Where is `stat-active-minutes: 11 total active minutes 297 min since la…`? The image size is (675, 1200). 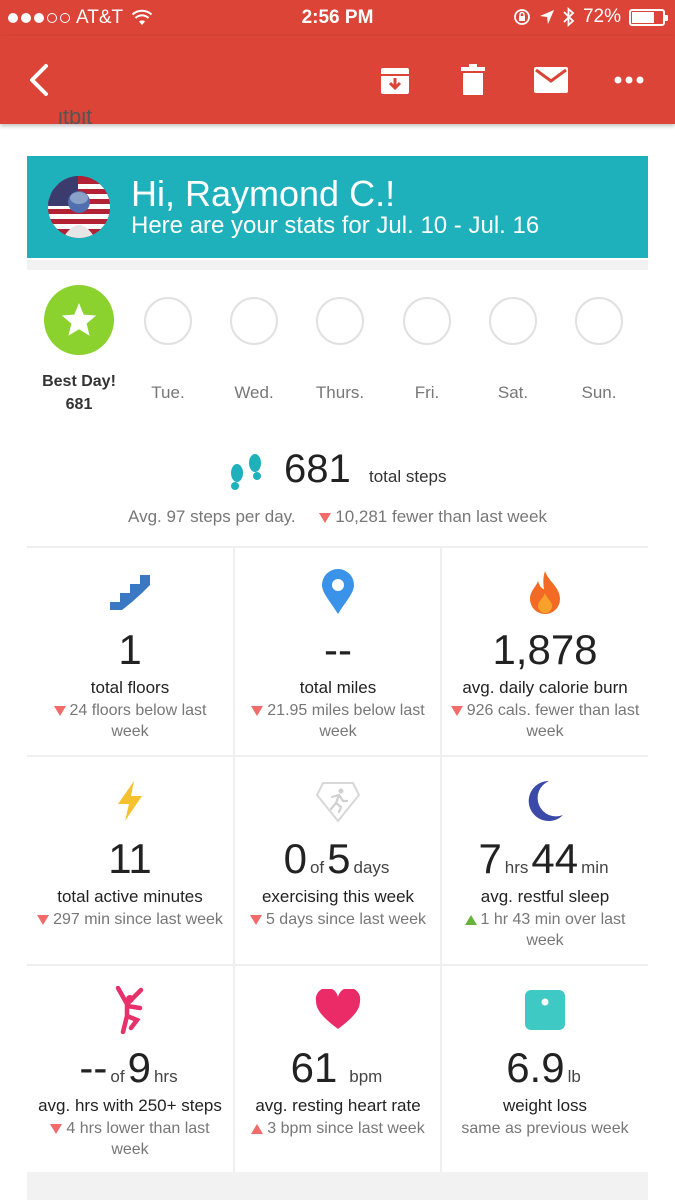 stat-active-minutes: 11 total active minutes 297 min since la… is located at coordinates (130, 861).